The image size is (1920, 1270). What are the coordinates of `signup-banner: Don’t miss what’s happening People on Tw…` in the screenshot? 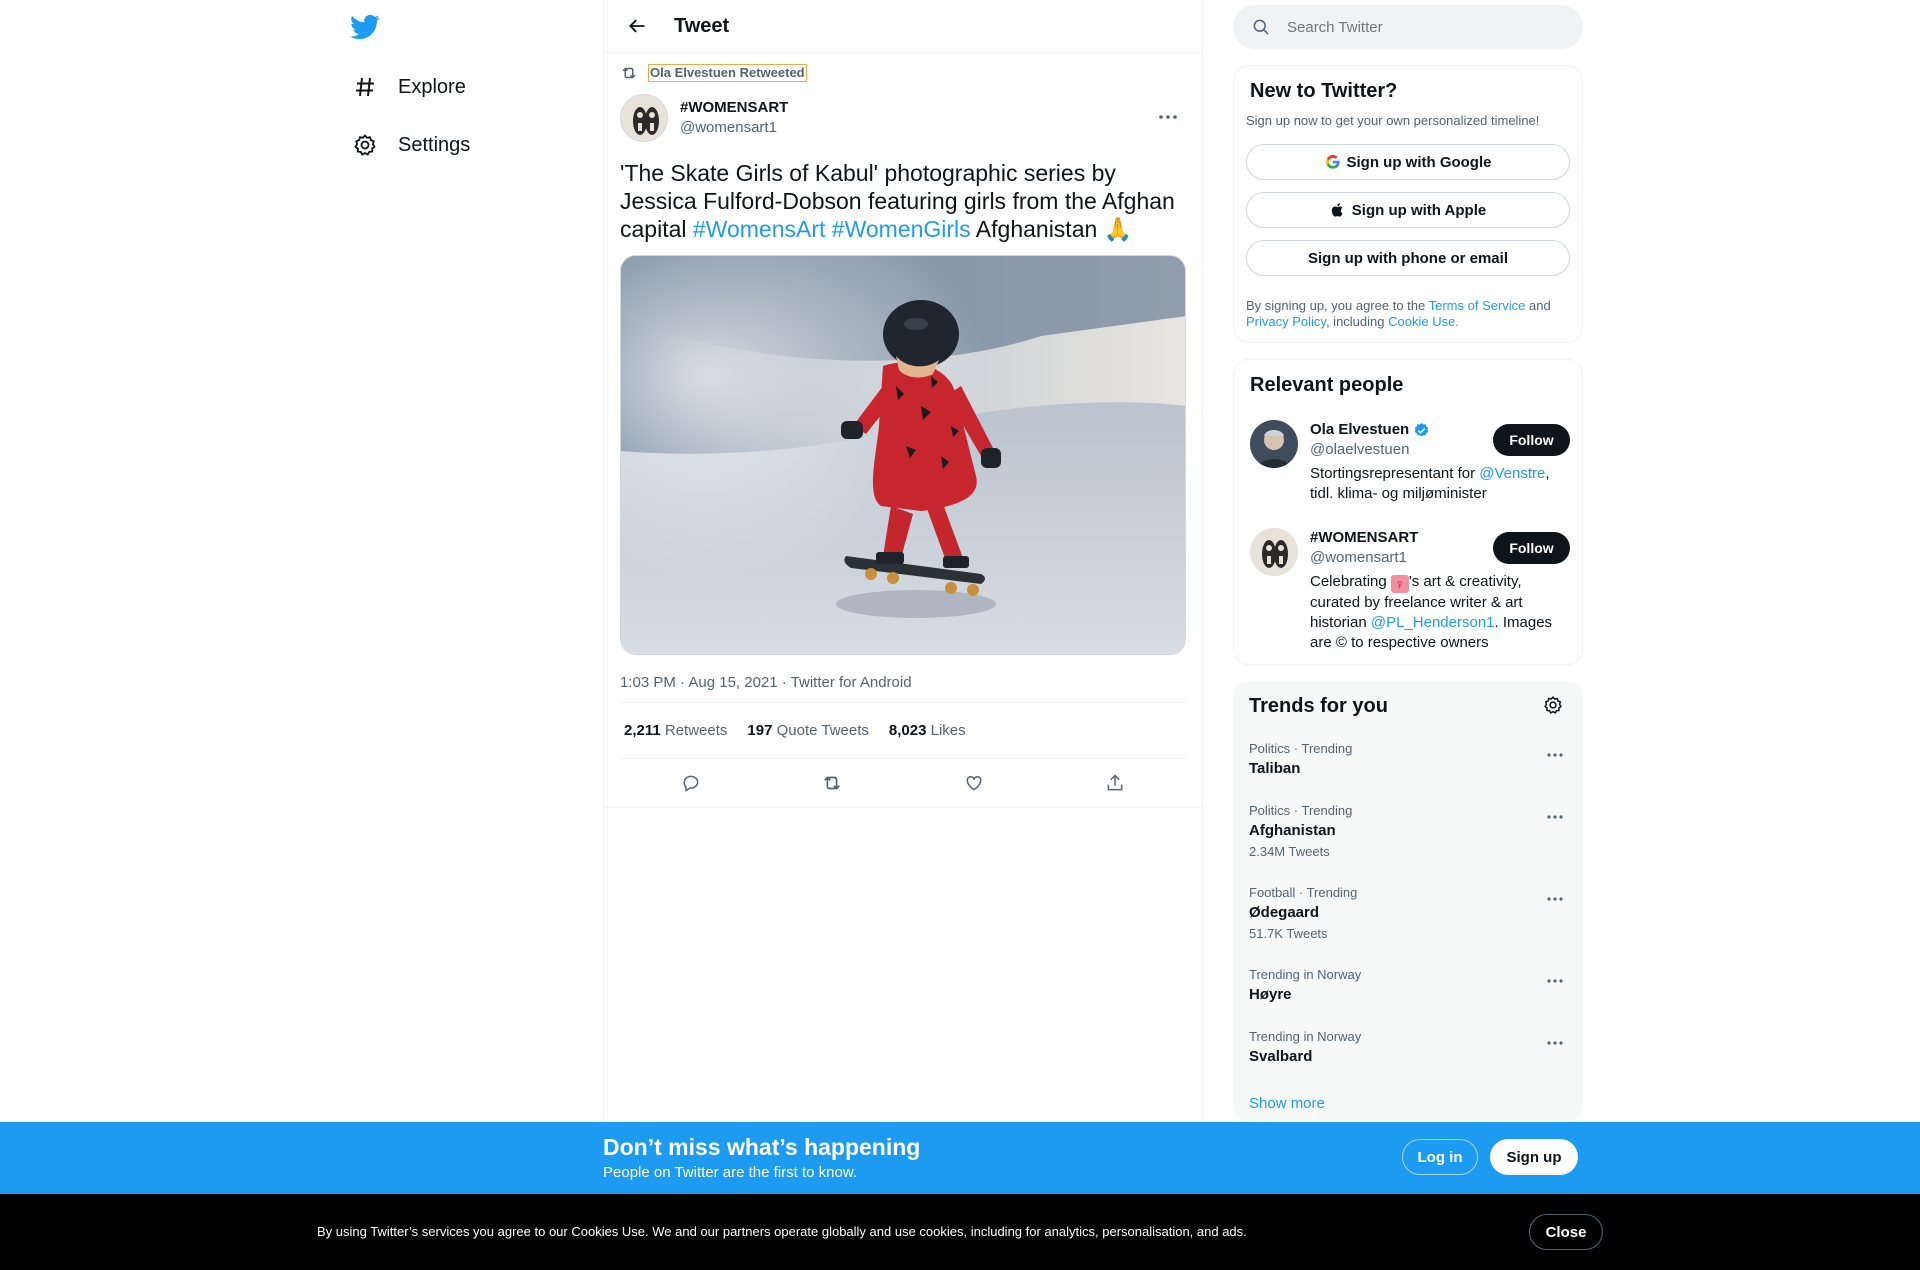 It's located at (960, 1158).